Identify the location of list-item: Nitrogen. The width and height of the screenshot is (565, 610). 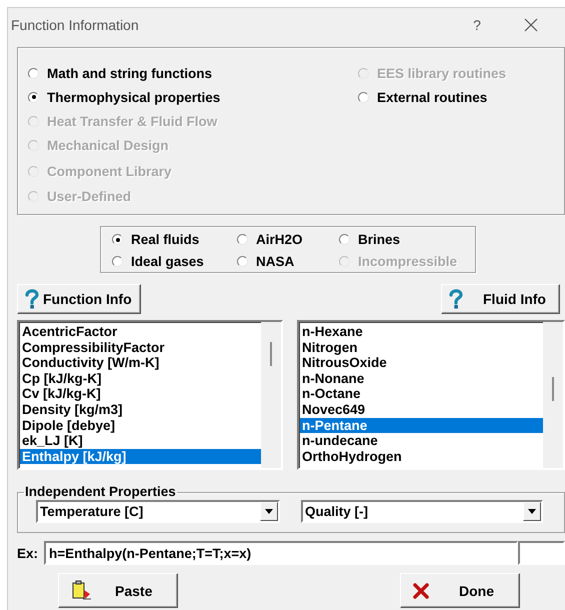
(421, 348).